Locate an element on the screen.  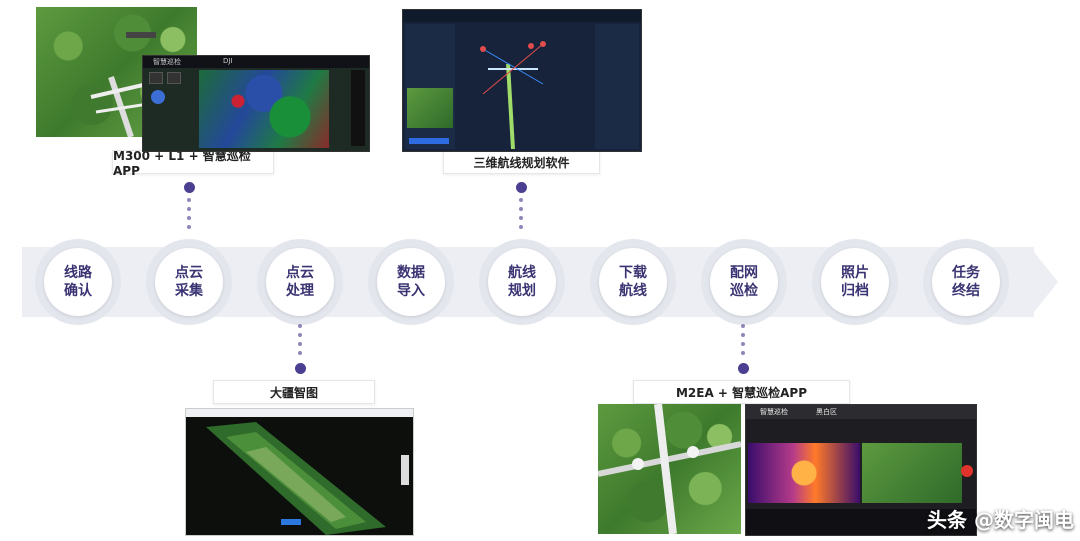
step-photo-archive: 照片 归档 is located at coordinates (855, 282).